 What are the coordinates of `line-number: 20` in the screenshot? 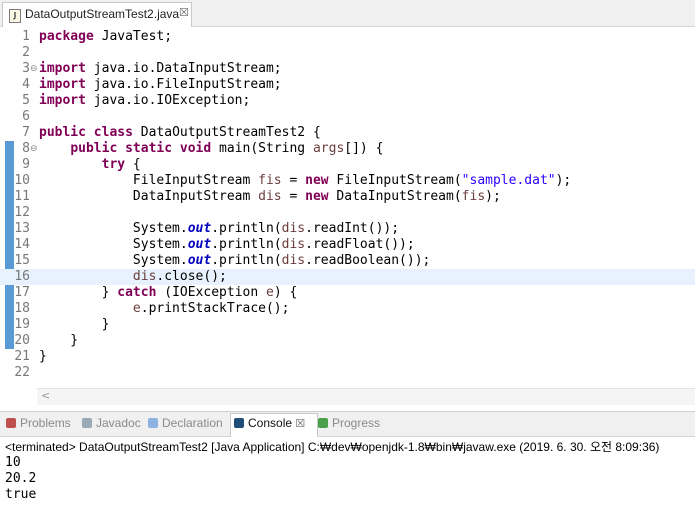 It's located at (22, 340).